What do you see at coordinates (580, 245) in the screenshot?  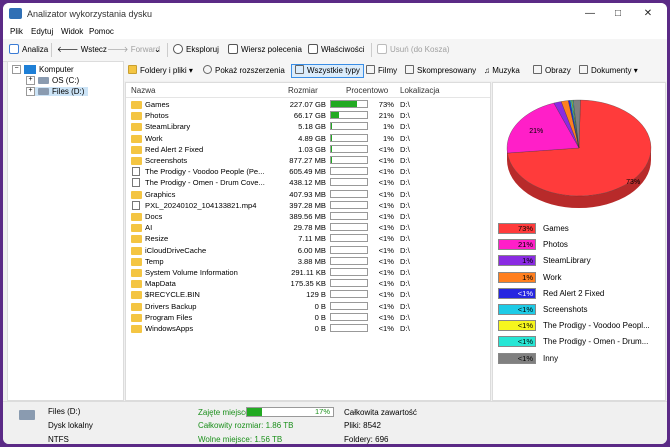 I see `legend-item: 21% Photos` at bounding box center [580, 245].